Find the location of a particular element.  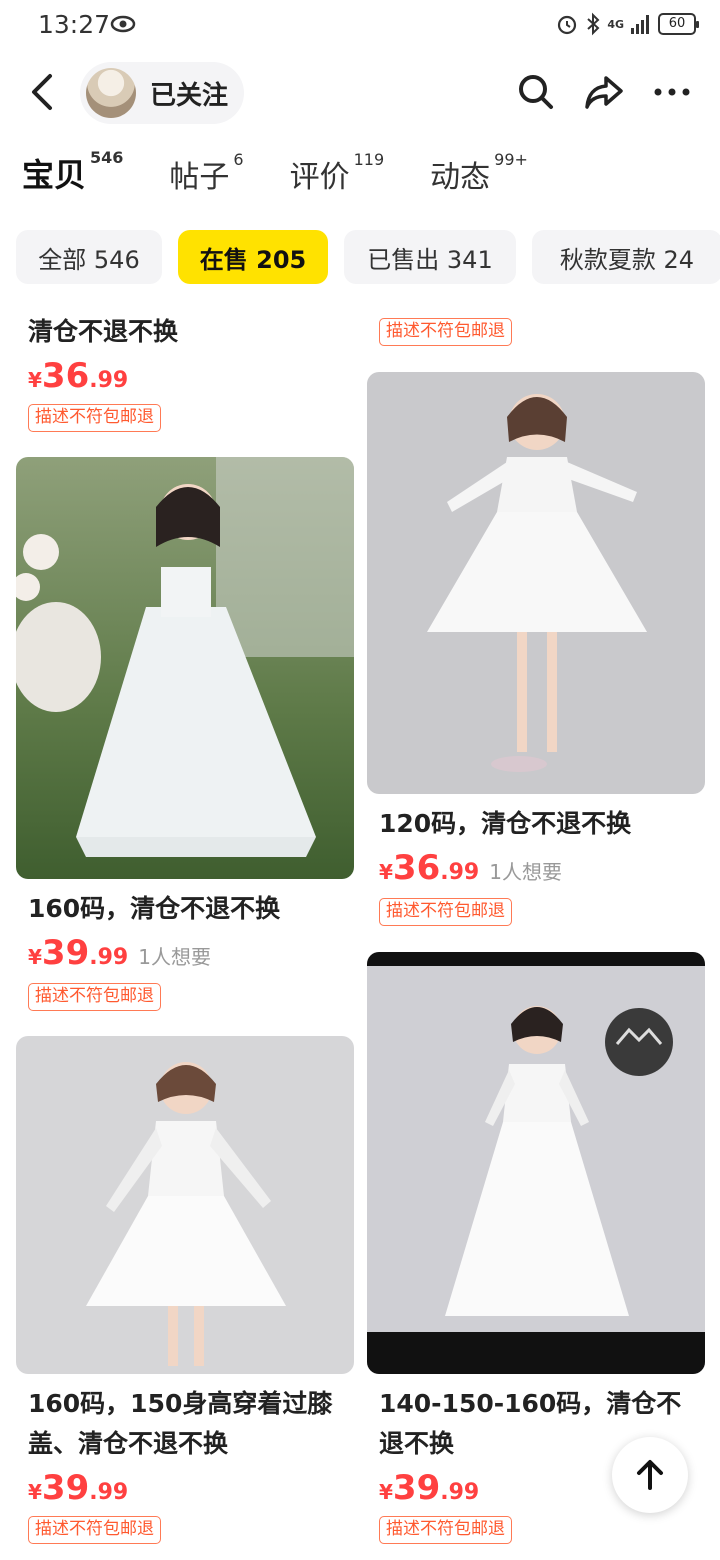

tab-count: 99+ is located at coordinates (511, 159).